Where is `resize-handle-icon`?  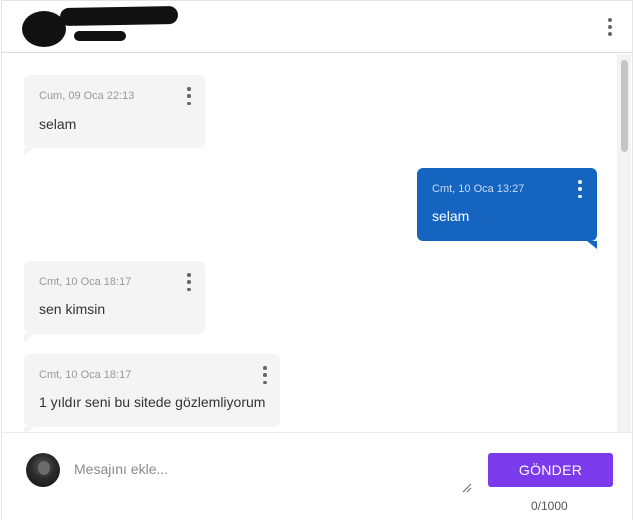
resize-handle-icon is located at coordinates (467, 488).